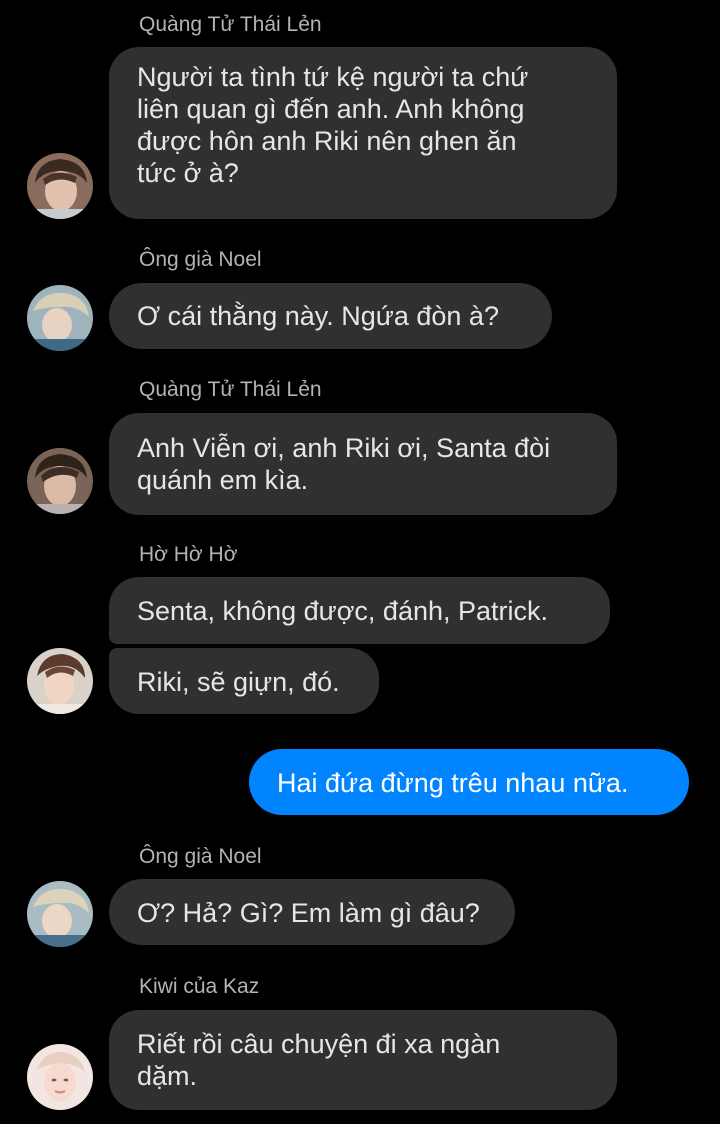 Image resolution: width=720 pixels, height=1124 pixels. Describe the element at coordinates (244, 681) in the screenshot. I see `message-bubble: Riki, sẽ giựn, đó.` at that location.